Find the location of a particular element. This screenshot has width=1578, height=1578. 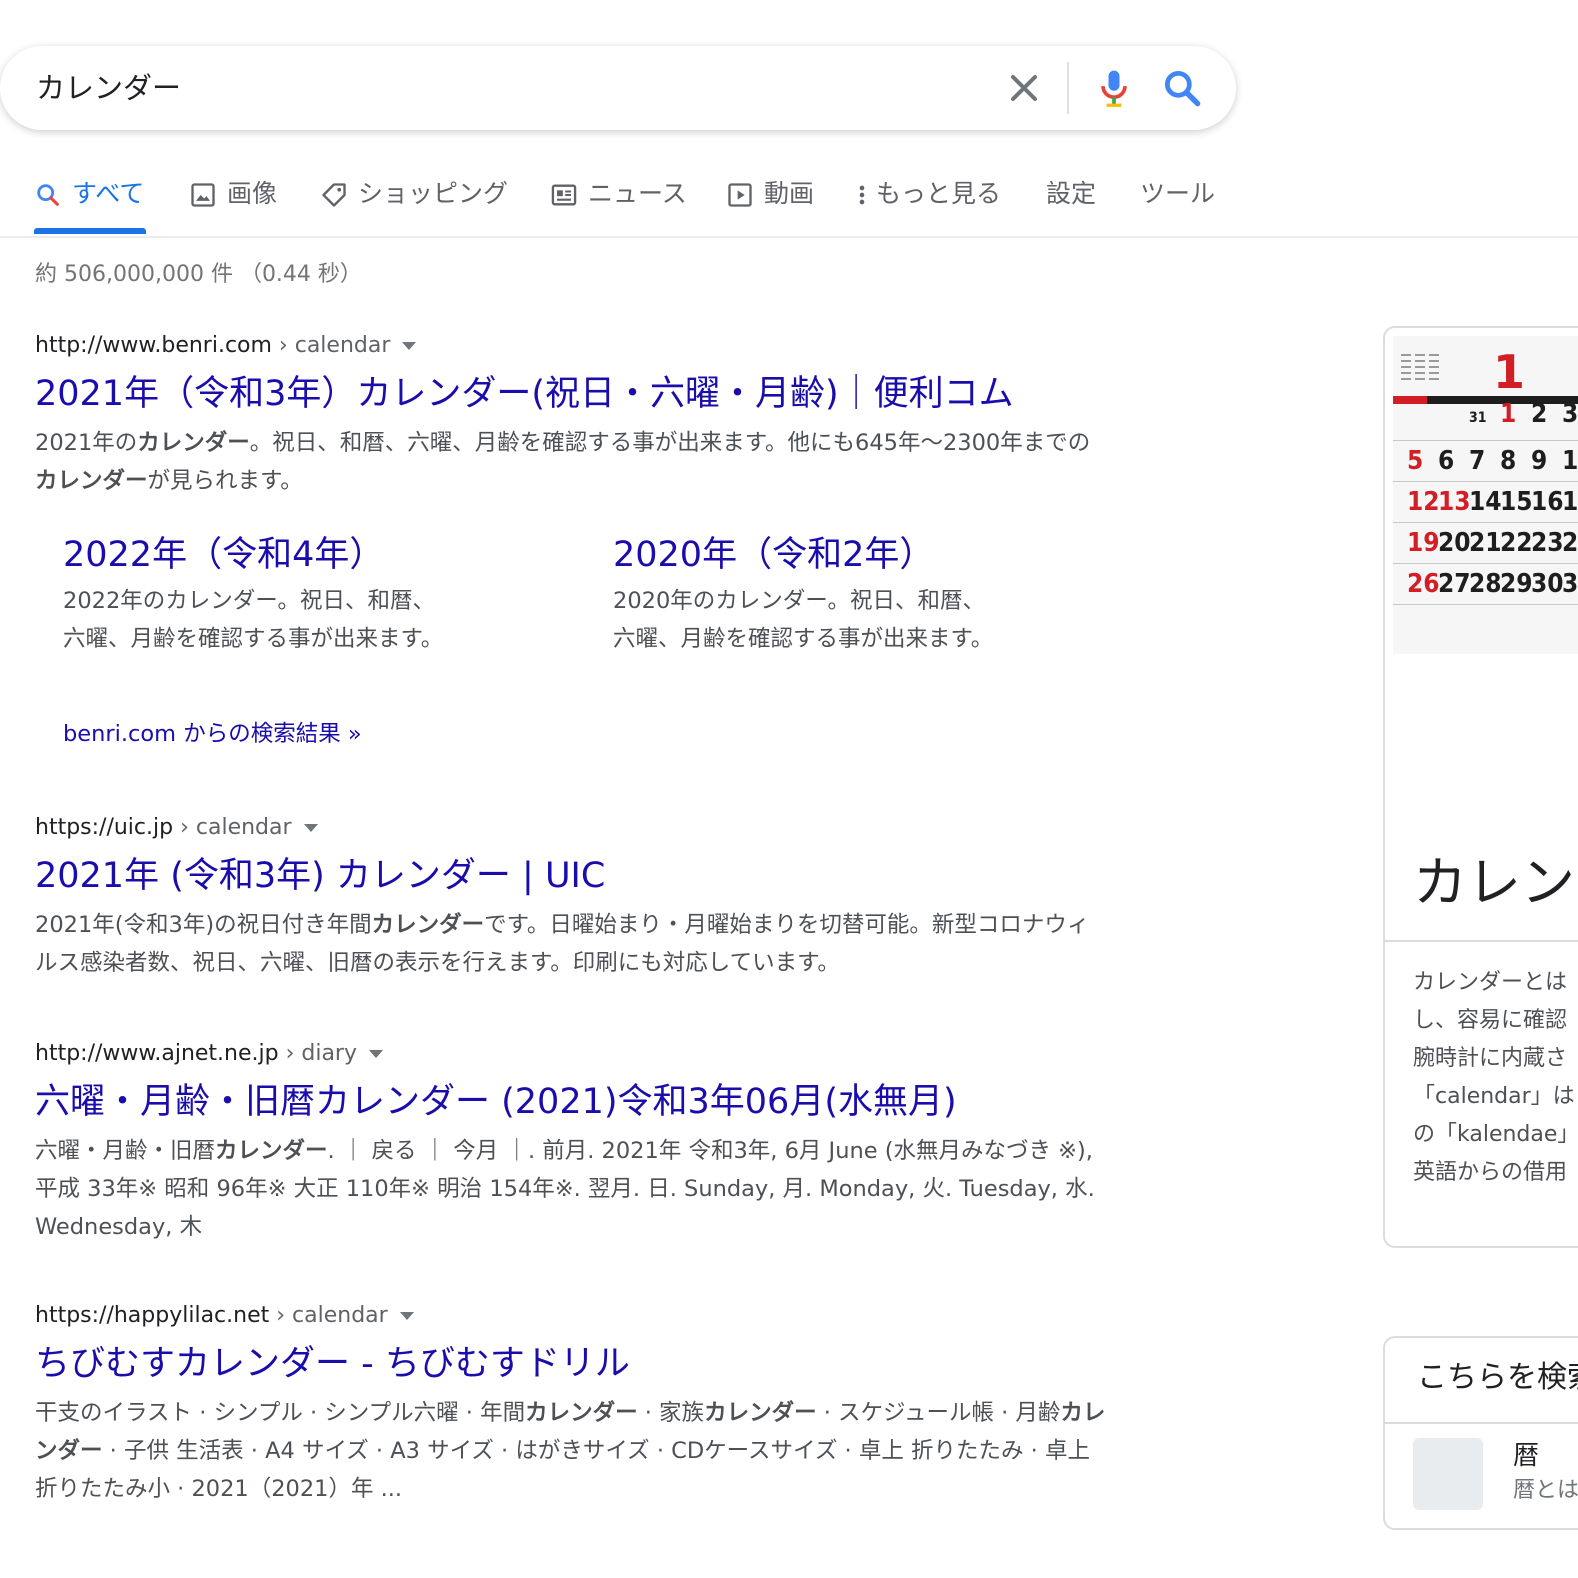

active-tab-indicator is located at coordinates (90, 231).